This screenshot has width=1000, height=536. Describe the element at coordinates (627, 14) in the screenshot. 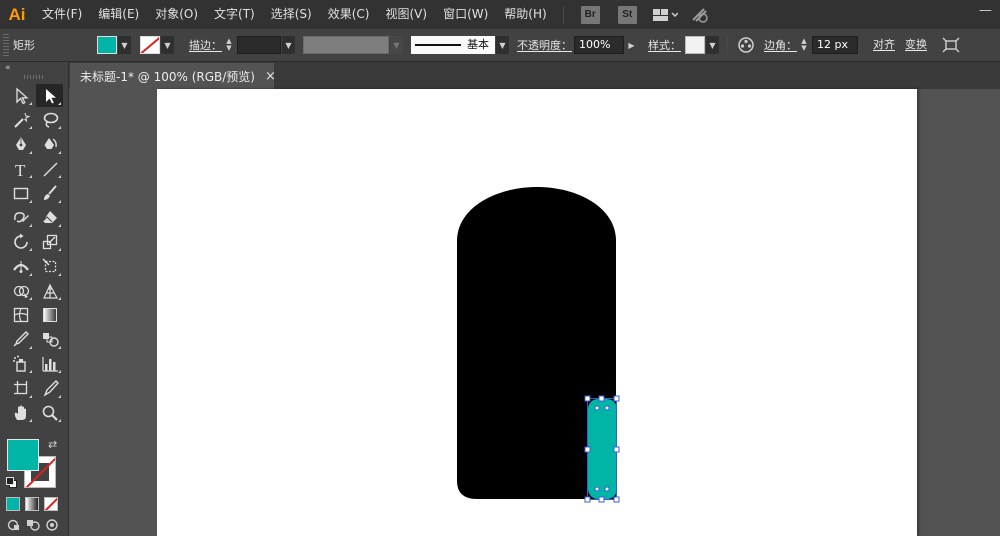

I see `stock-button: St` at that location.